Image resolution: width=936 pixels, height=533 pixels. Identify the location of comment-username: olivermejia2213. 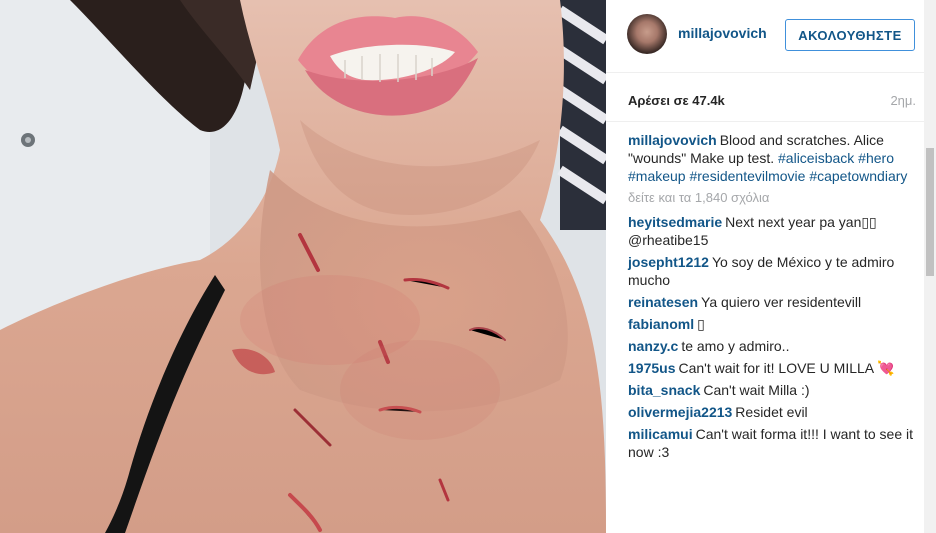
(680, 412).